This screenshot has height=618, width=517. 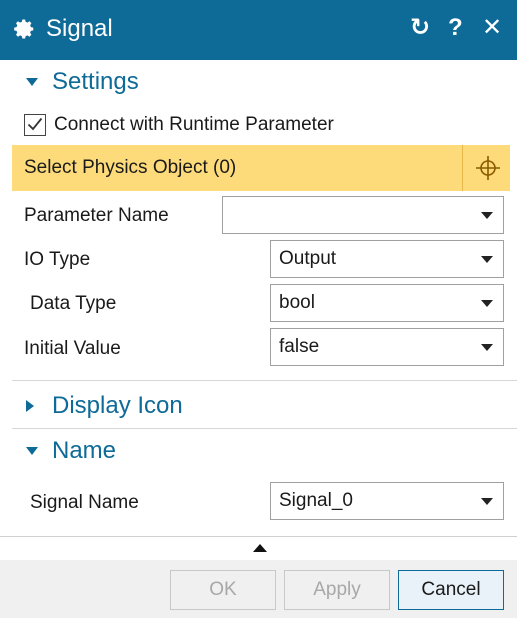 I want to click on initial-value-dropdown: false, so click(x=387, y=347).